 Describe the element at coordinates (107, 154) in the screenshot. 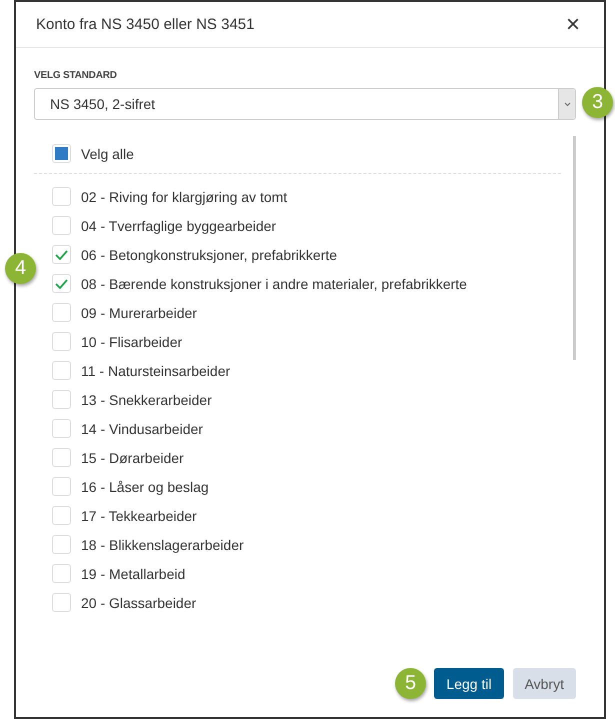

I see `checkbox-label: Velg alle` at that location.